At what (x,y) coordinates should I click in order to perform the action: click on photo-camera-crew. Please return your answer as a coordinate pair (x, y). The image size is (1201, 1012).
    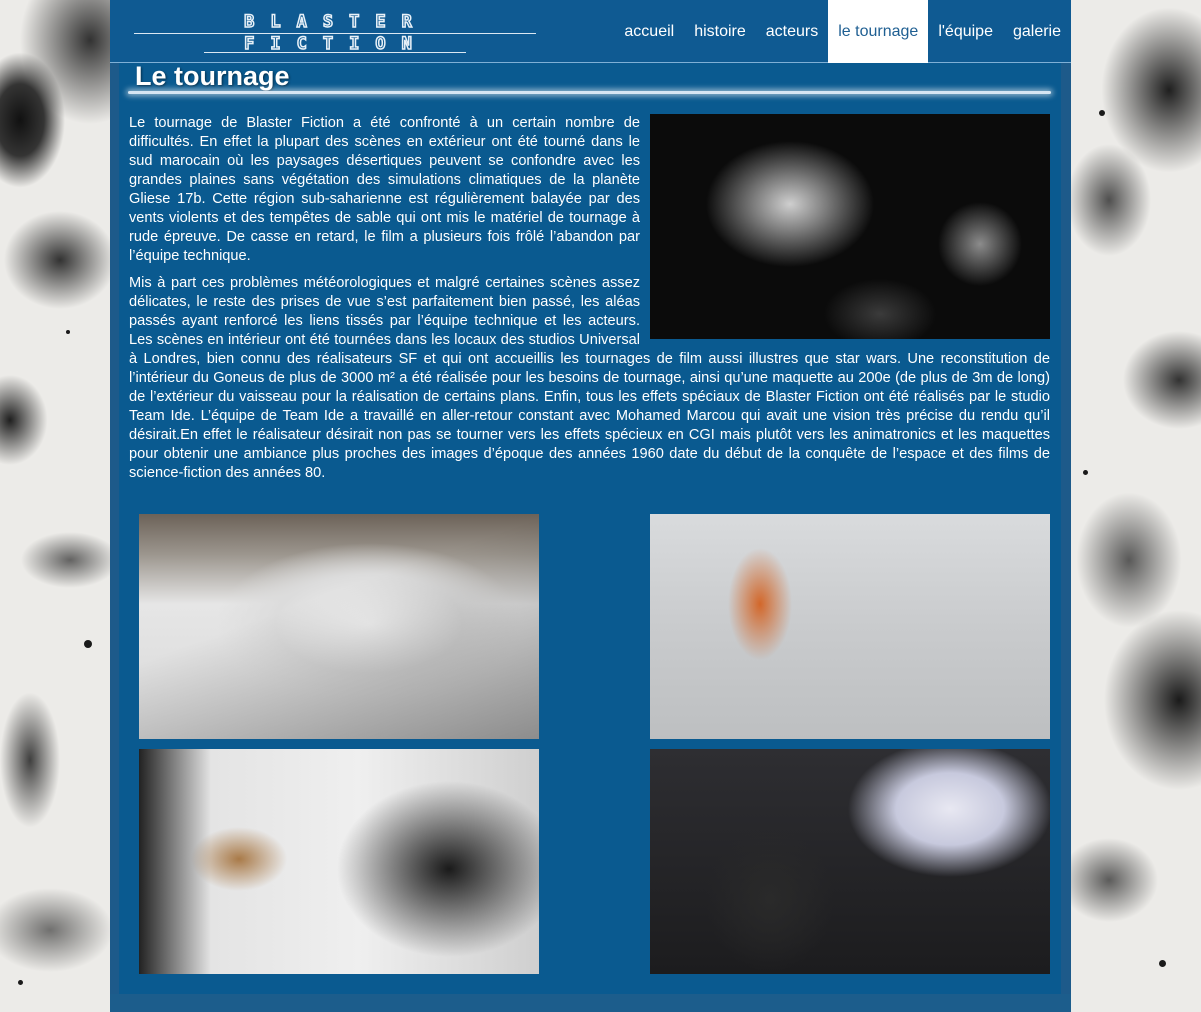
    Looking at the image, I should click on (339, 861).